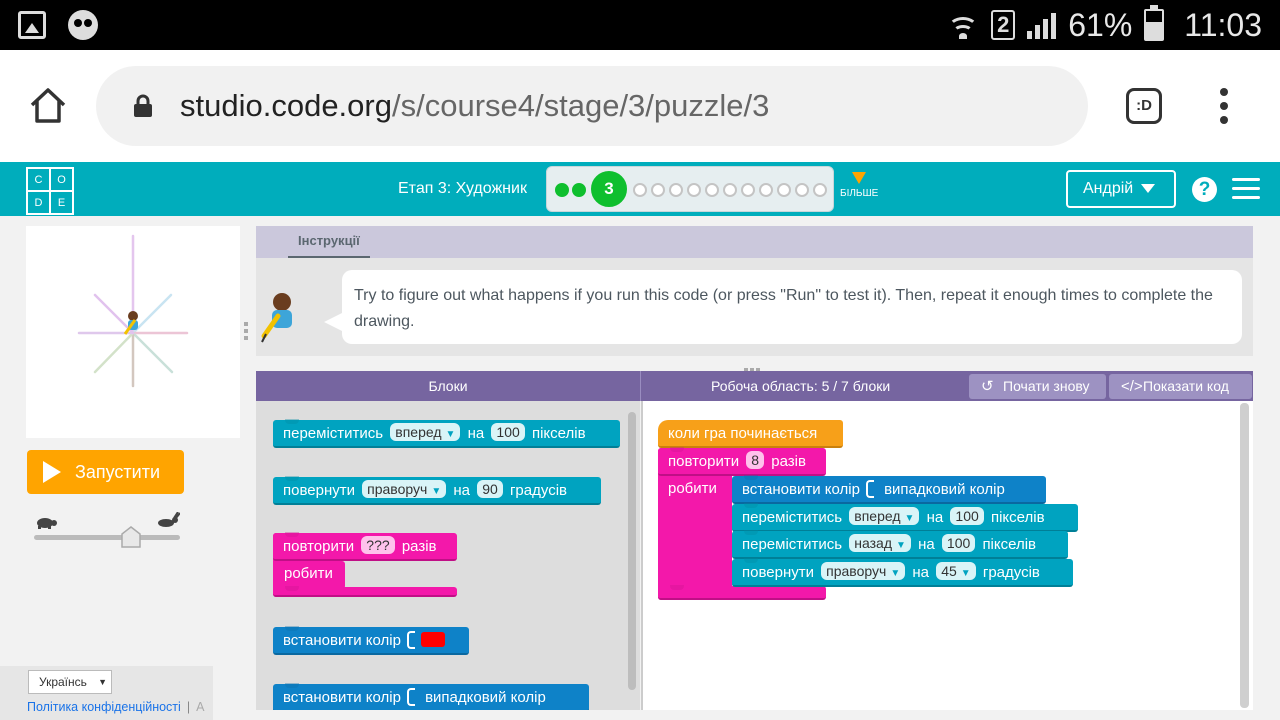  I want to click on angle-field: 90, so click(490, 489).